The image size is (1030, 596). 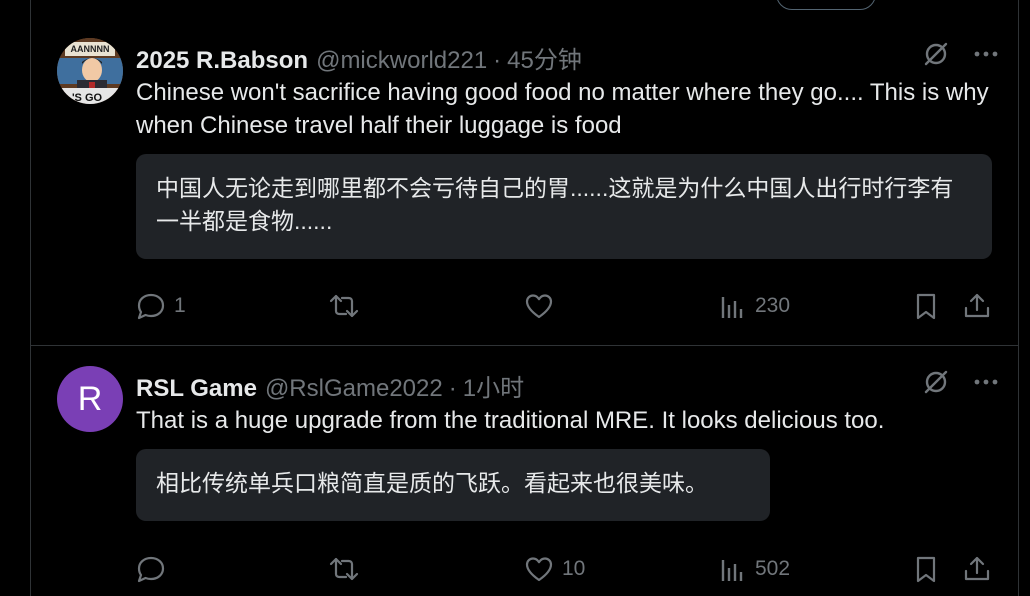 What do you see at coordinates (87, 98) in the screenshot?
I see `avatar-sign-bottom: 'S GO` at bounding box center [87, 98].